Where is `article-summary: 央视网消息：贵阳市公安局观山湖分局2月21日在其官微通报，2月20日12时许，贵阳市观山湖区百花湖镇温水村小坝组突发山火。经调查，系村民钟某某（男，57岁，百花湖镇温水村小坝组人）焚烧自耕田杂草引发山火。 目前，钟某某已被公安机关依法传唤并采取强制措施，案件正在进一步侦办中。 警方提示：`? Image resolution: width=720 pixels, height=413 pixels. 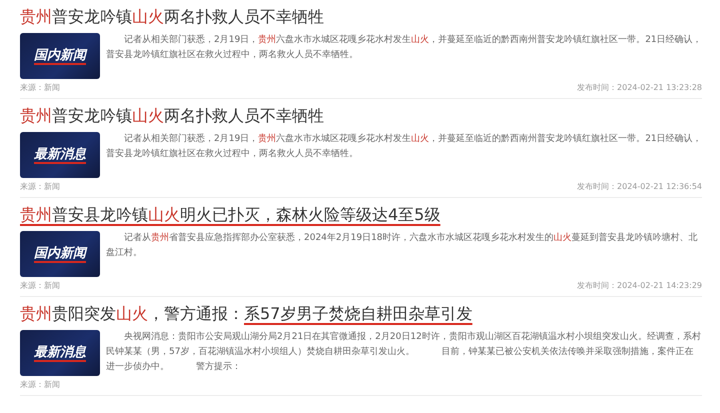 article-summary: 央视网消息：贵阳市公安局观山湖分局2月21日在其官微通报，2月20日12时许，贵阳市观山湖区百花湖镇温水村小坝组突发山火。经调查，系村民钟某某（男，57岁，百花湖镇温水村小坝组人）焚烧自耕田杂草引发山火。 目前，钟某某已被公安机关依法传唤并采取强制措施，案件正在进一步侦办中。 警方提示： is located at coordinates (404, 352).